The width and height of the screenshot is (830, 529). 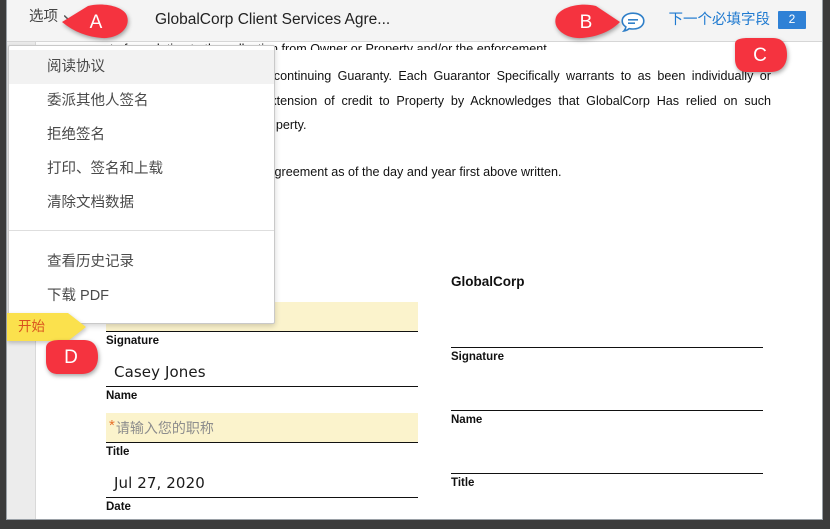 I want to click on client-name-group: Casey Jones Name, so click(x=262, y=380).